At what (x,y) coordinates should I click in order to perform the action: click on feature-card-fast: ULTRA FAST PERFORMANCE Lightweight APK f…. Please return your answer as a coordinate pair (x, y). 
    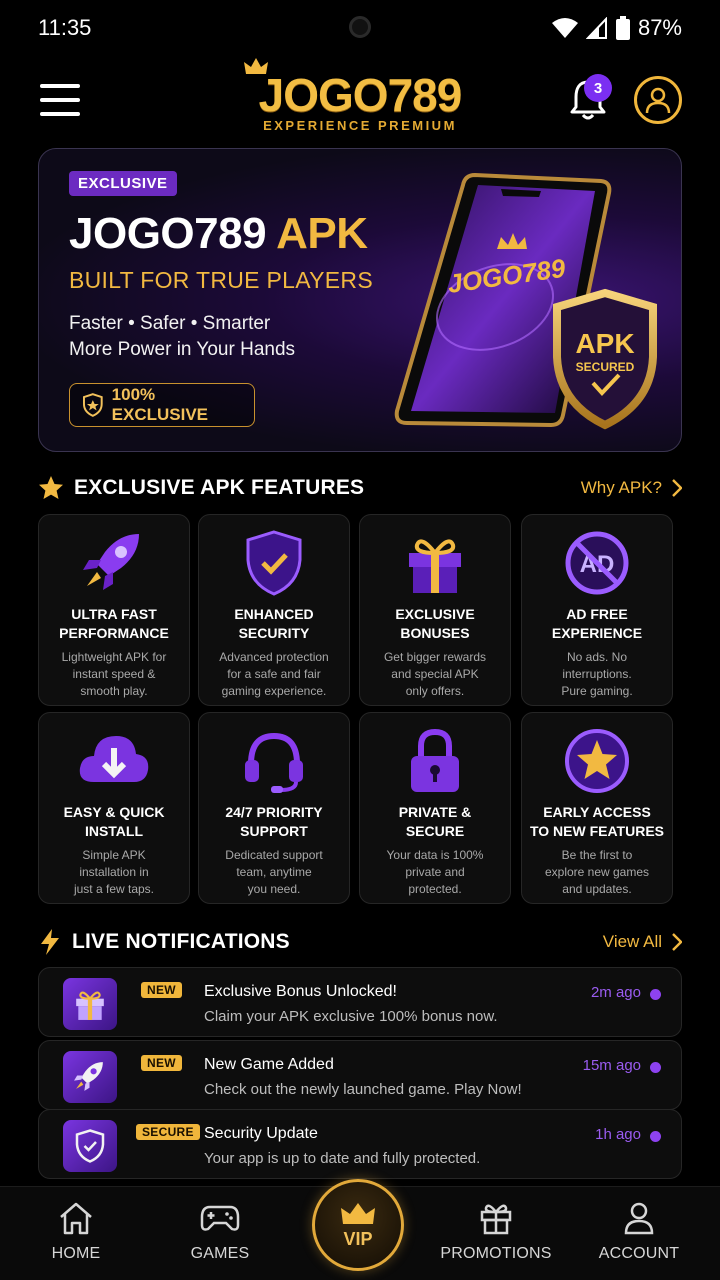
    Looking at the image, I should click on (114, 610).